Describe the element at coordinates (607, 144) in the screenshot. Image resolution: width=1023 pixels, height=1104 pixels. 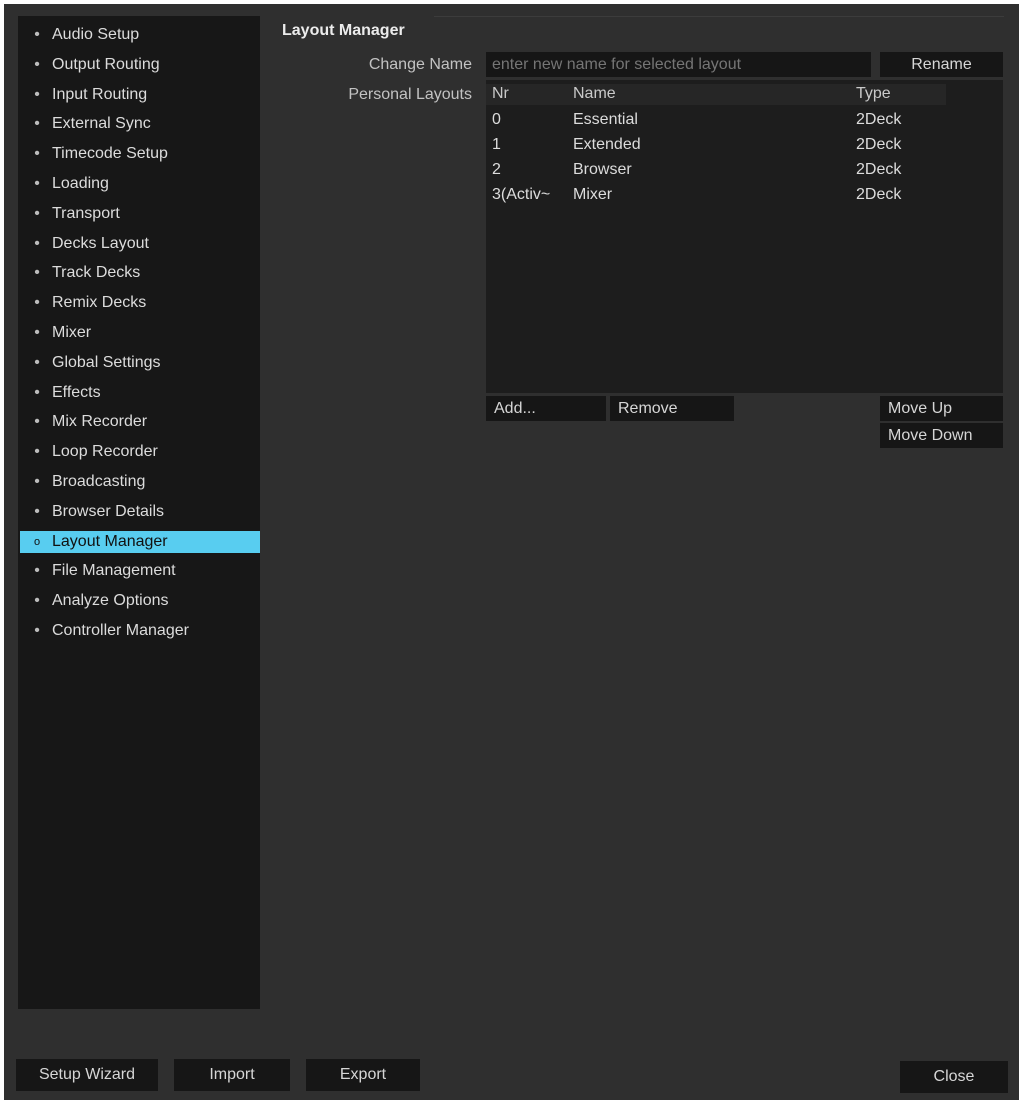
I see `cell-name: Extended` at that location.